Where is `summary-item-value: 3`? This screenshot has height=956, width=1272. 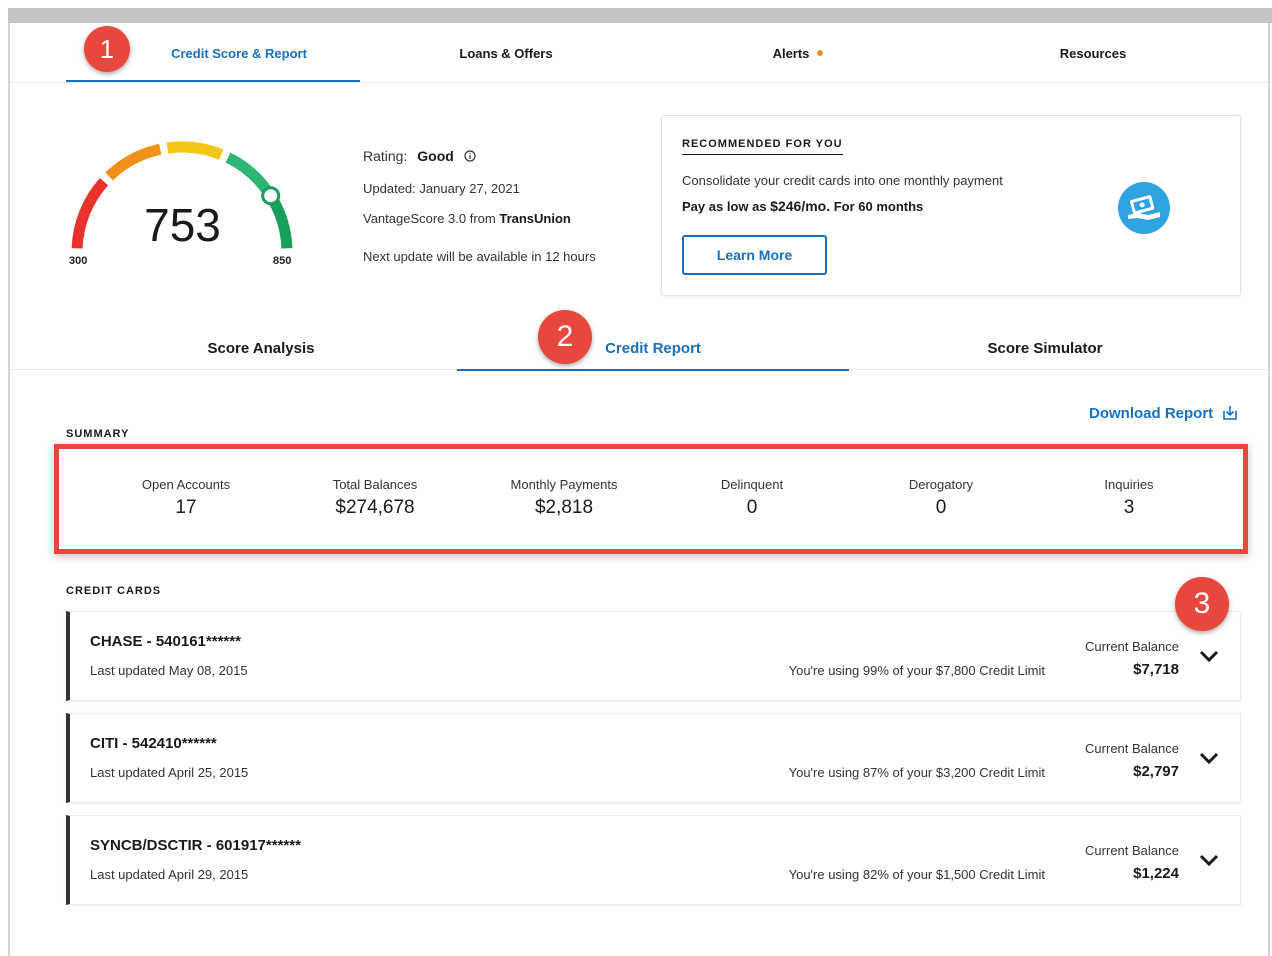
summary-item-value: 3 is located at coordinates (1129, 507).